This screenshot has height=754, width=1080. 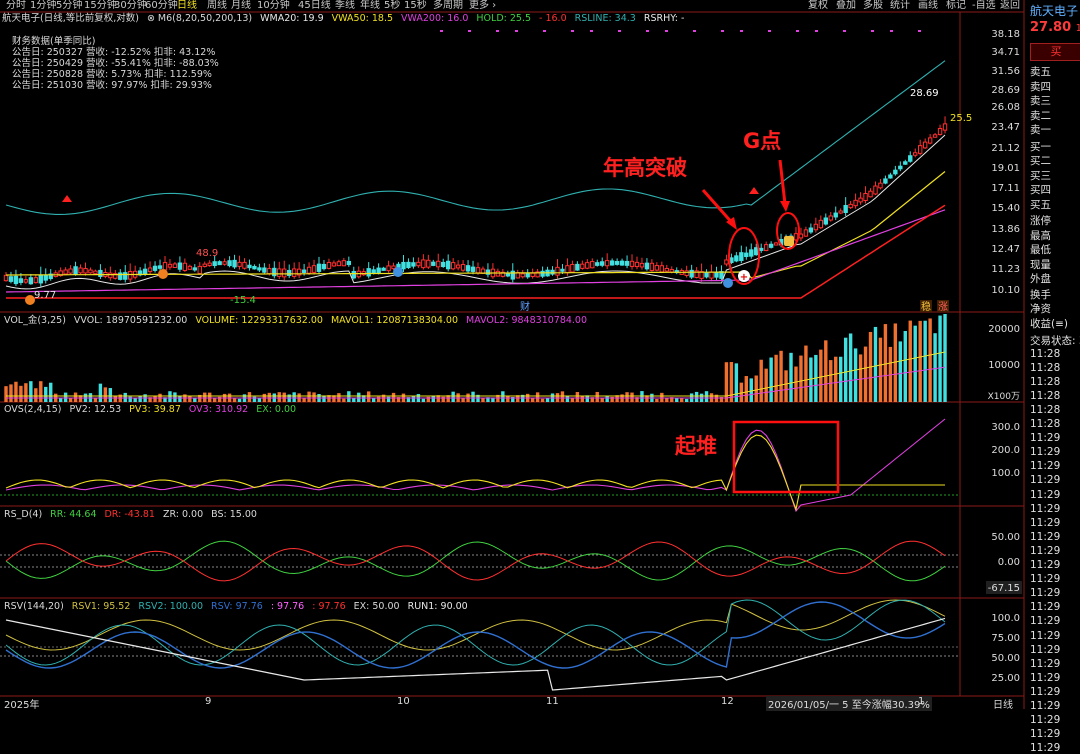 What do you see at coordinates (1005, 290) in the screenshot?
I see `price-axis-label: 10.10` at bounding box center [1005, 290].